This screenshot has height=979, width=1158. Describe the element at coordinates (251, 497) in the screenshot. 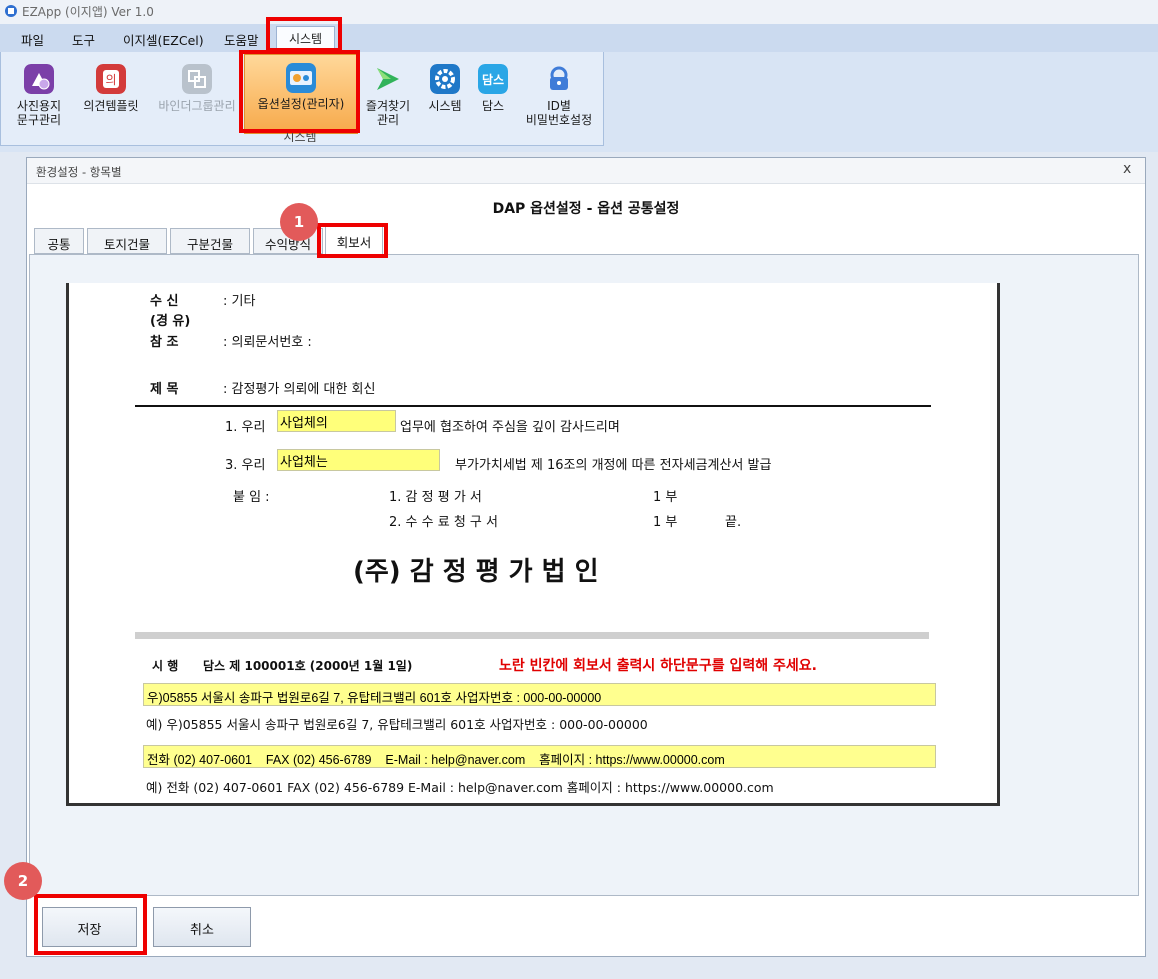

I see `attachment-label: 붙 임 :` at that location.